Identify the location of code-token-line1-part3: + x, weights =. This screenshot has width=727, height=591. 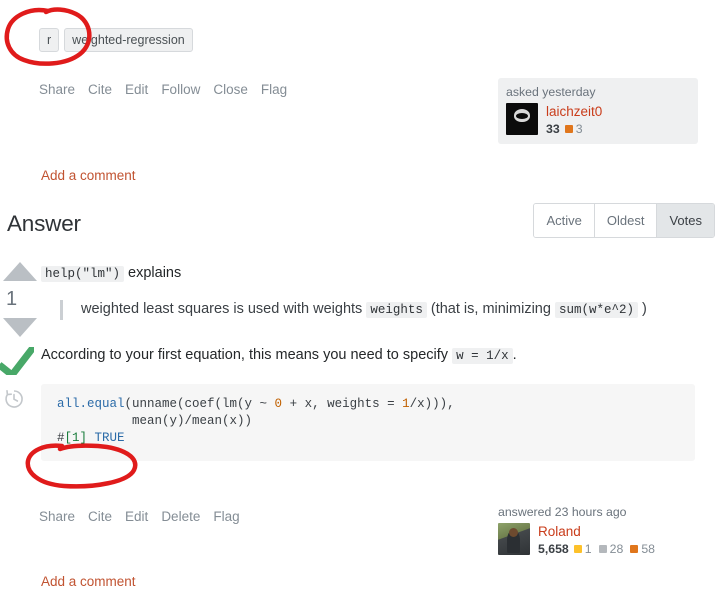
(342, 404).